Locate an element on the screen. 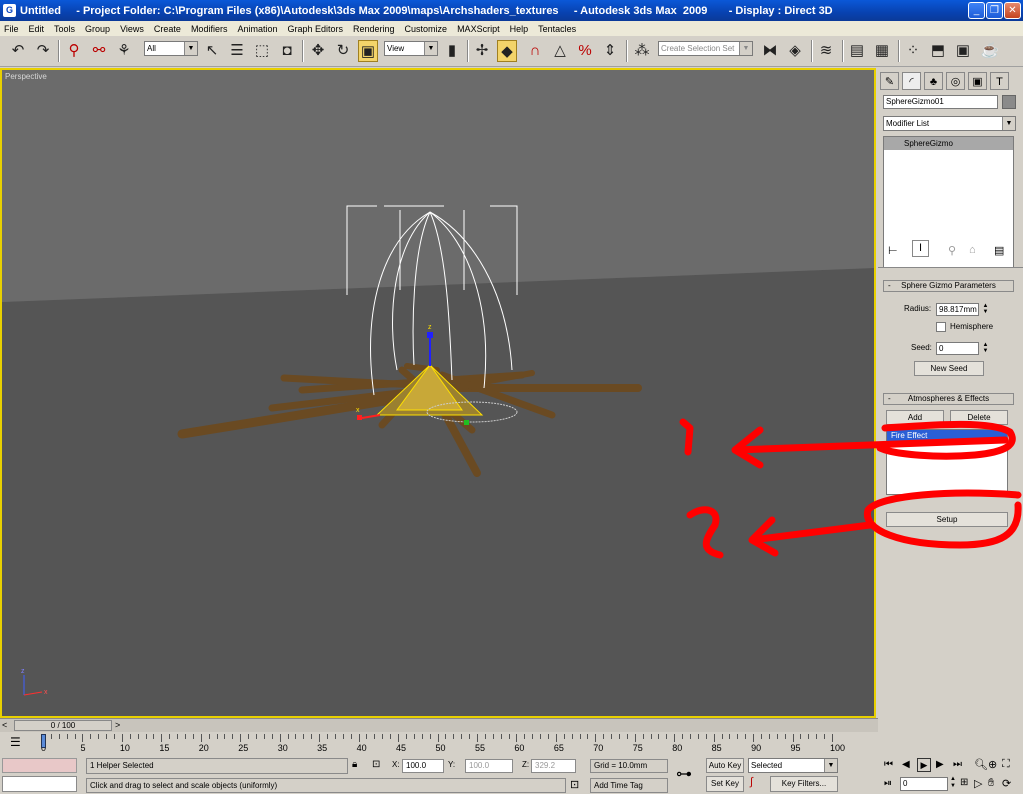  app-logo-icon: G is located at coordinates (9, 10).